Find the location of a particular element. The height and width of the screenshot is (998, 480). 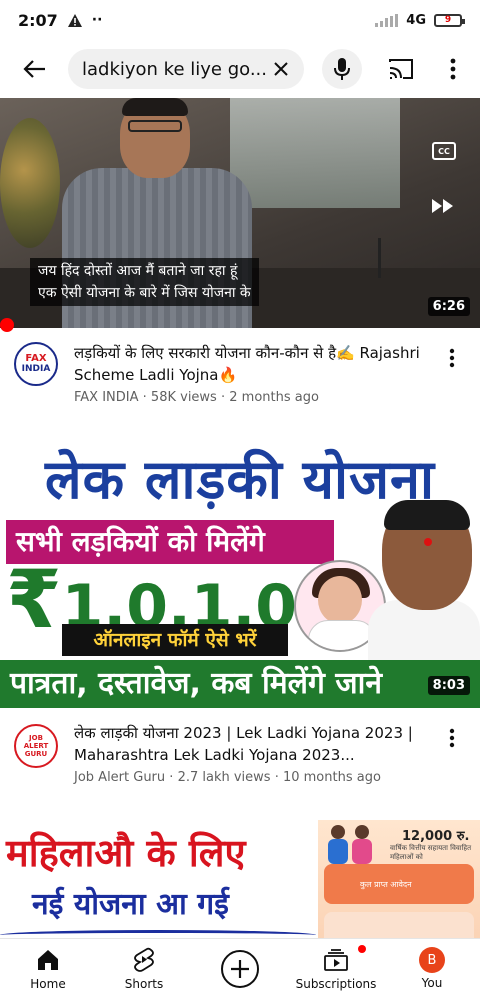

background-lamp is located at coordinates (398, 258).